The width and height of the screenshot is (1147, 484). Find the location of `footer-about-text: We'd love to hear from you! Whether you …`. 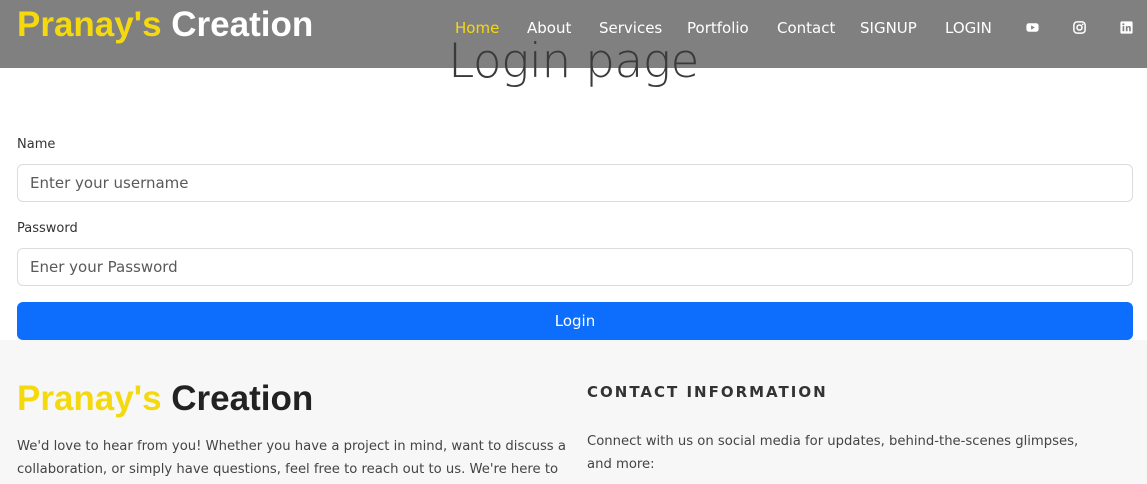

footer-about-text: We'd love to hear from you! Whether you … is located at coordinates (291, 458).